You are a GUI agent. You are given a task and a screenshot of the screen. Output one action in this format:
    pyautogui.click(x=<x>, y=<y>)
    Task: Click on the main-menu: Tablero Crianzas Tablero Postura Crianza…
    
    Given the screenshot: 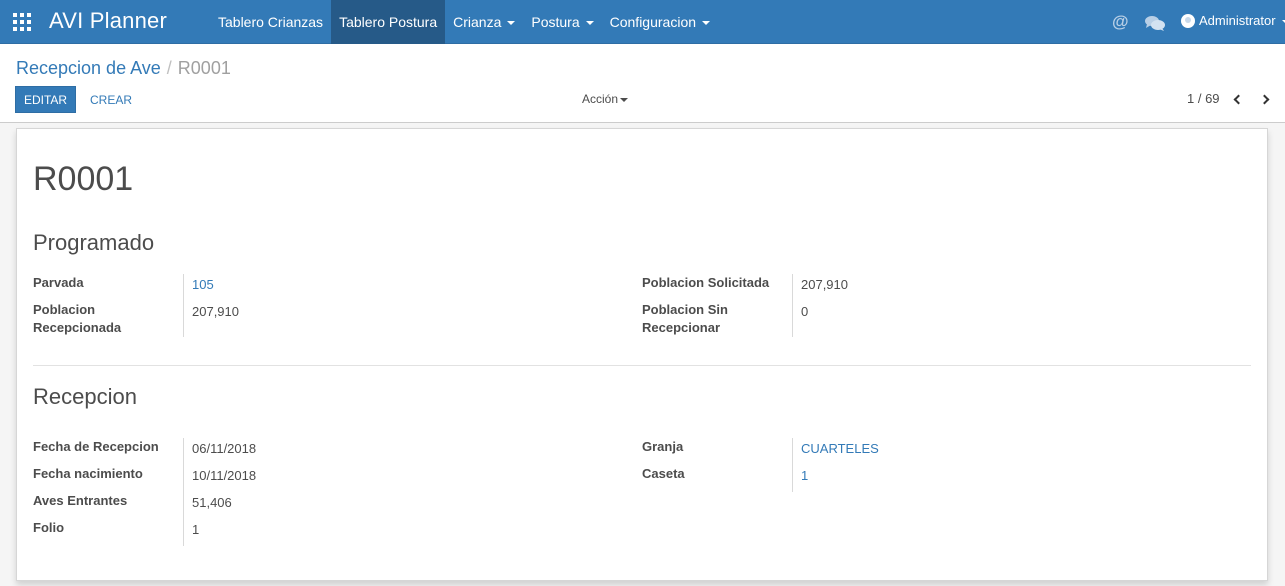 What is the action you would take?
    pyautogui.click(x=464, y=22)
    